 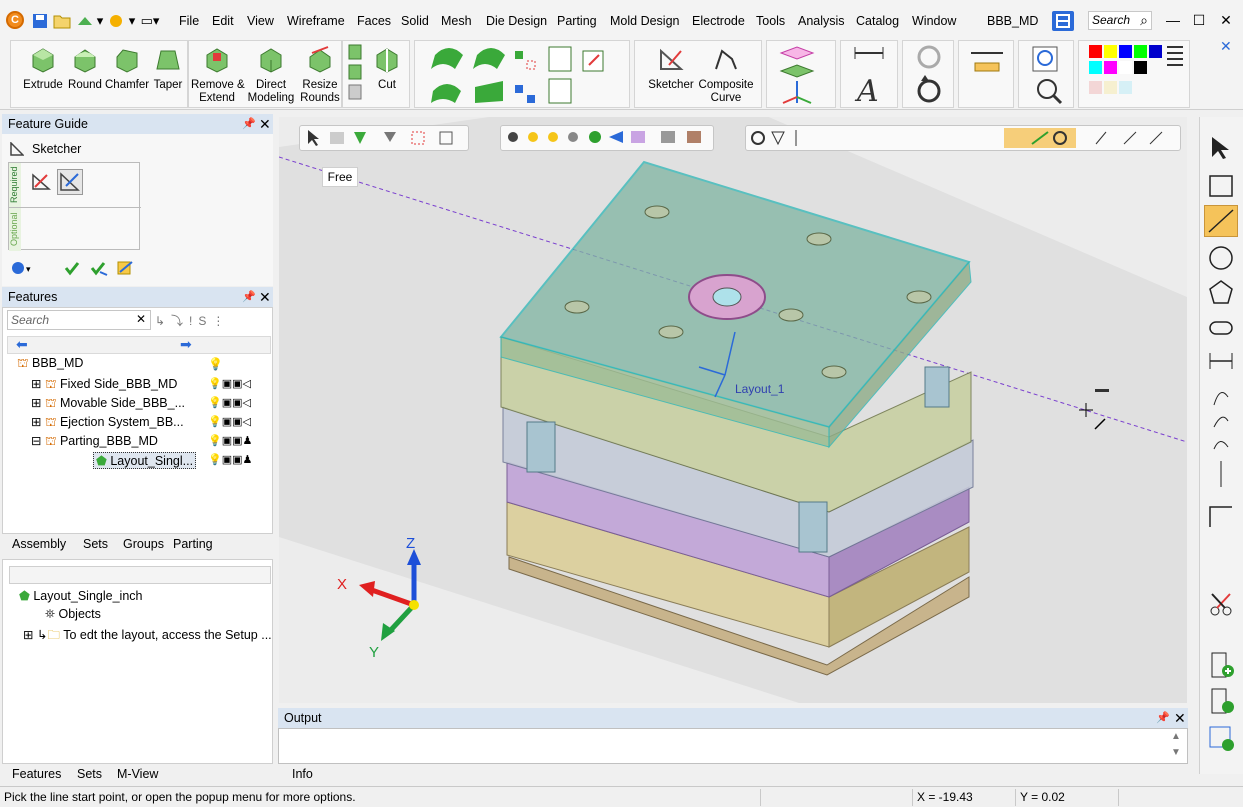 I want to click on tab-sets-bottom: Sets, so click(x=89, y=774).